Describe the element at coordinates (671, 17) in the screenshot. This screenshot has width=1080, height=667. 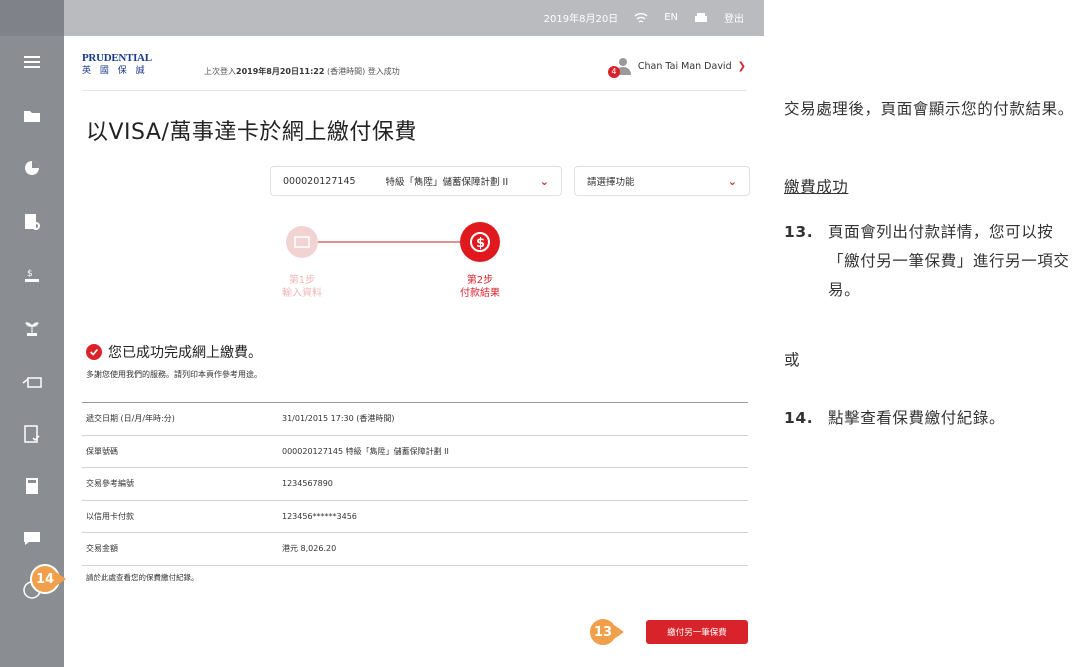
I see `language-toggle: EN` at that location.